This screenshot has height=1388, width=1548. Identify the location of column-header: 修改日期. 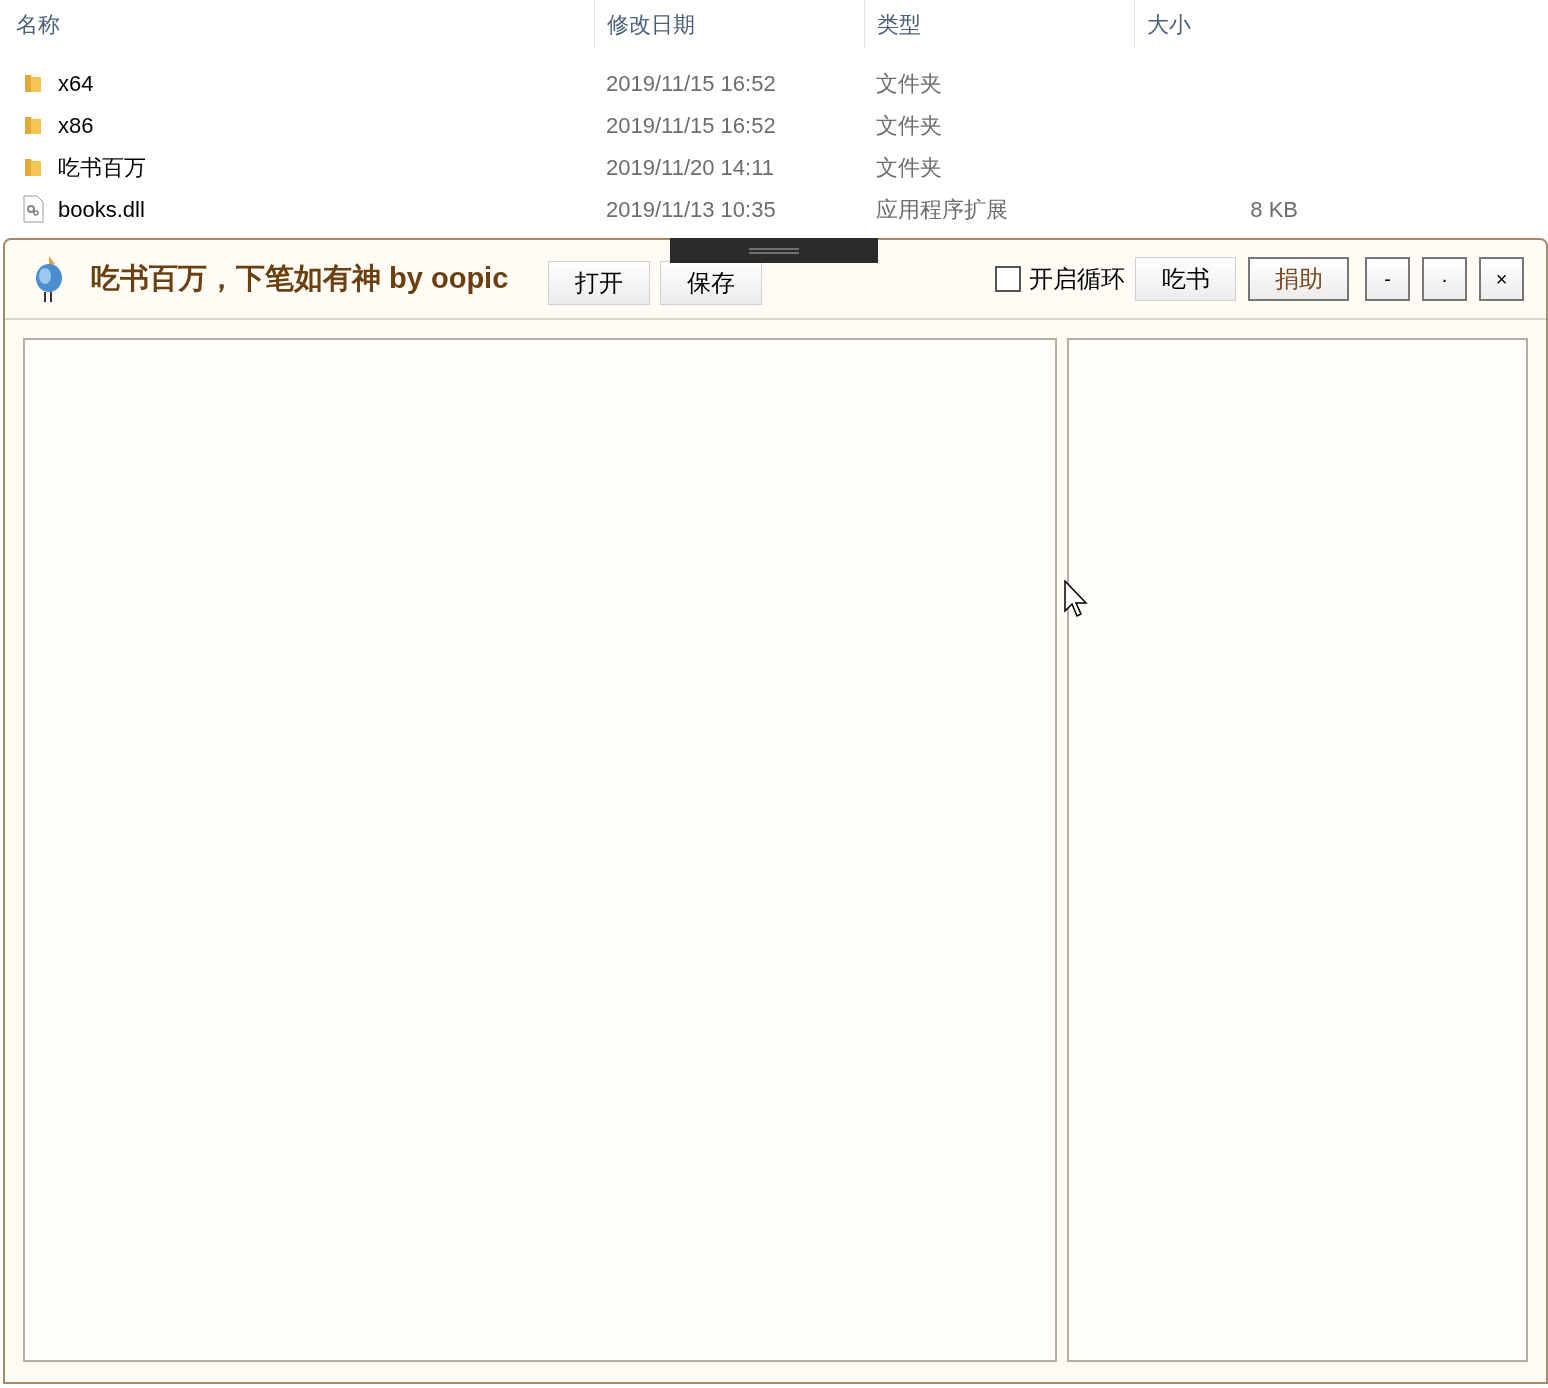
(729, 24).